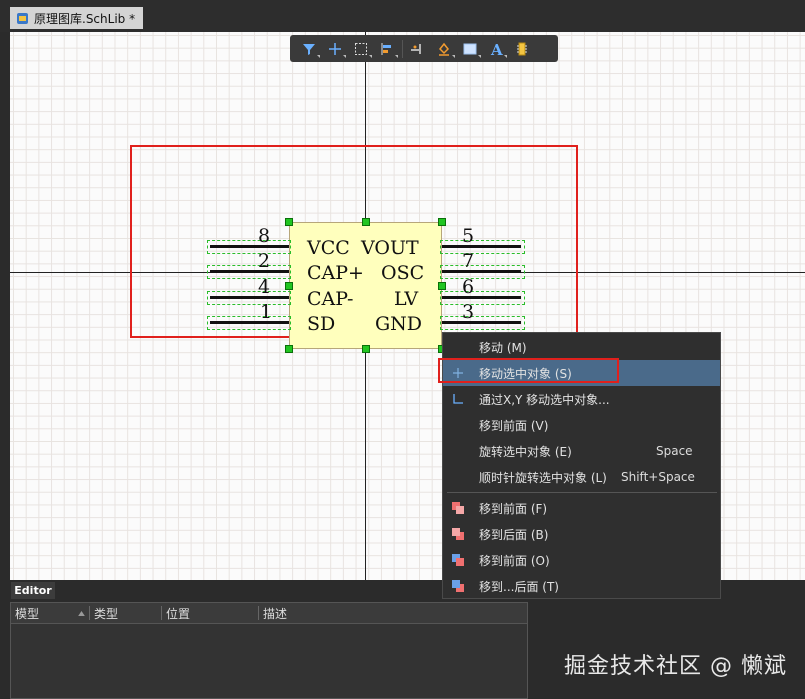 The image size is (805, 699). Describe the element at coordinates (335, 273) in the screenshot. I see `pin-label: CAP+` at that location.